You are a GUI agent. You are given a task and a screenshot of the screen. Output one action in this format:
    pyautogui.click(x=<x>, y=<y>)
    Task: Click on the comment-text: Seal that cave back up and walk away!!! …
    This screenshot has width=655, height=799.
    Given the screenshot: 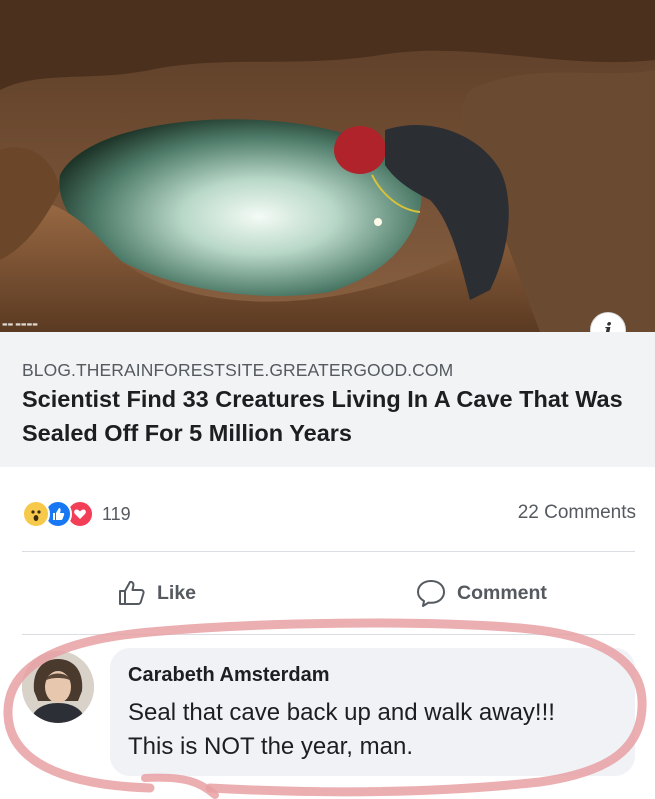 What is the action you would take?
    pyautogui.click(x=341, y=729)
    